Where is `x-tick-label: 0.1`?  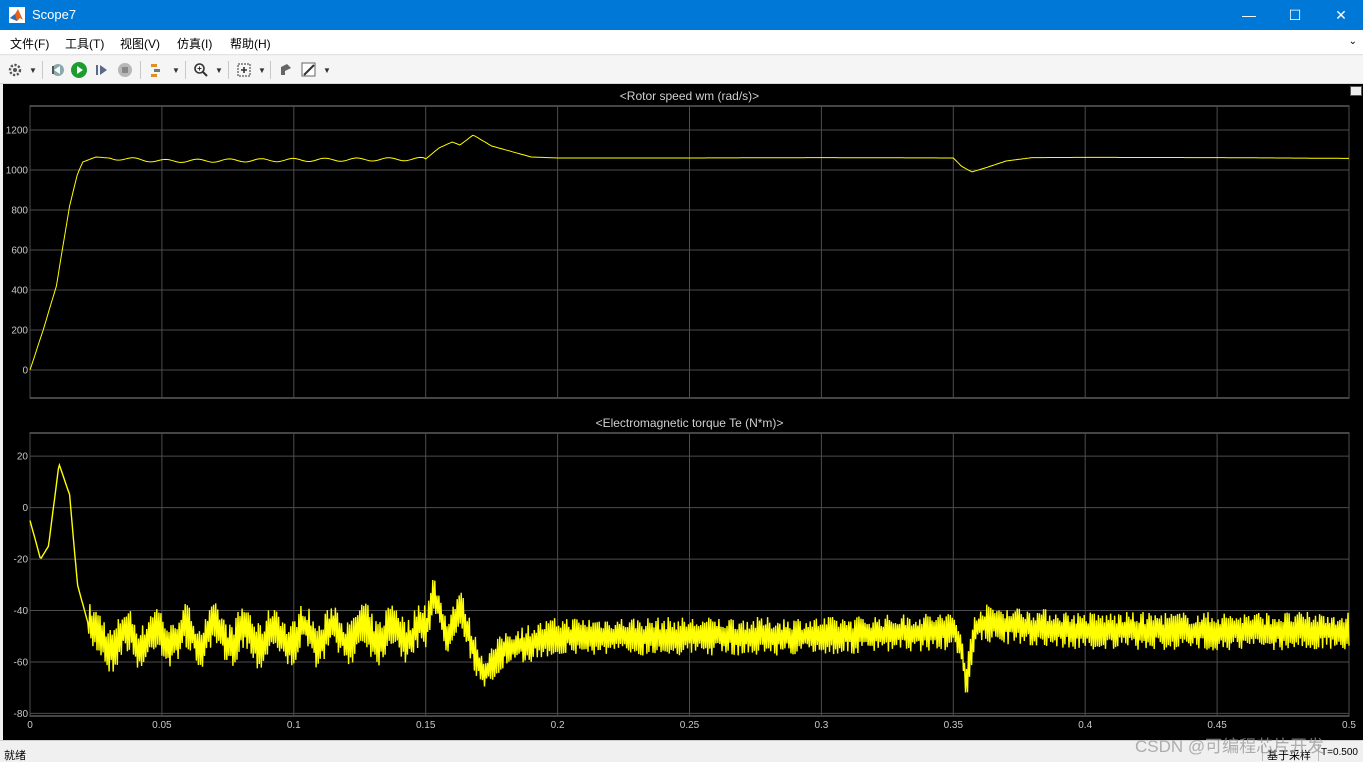
x-tick-label: 0.1 is located at coordinates (294, 725).